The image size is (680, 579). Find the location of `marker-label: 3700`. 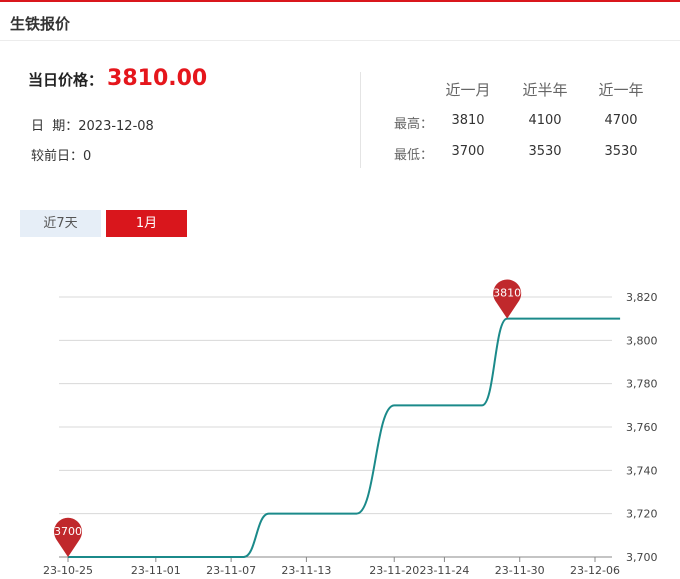

marker-label: 3700 is located at coordinates (68, 531).